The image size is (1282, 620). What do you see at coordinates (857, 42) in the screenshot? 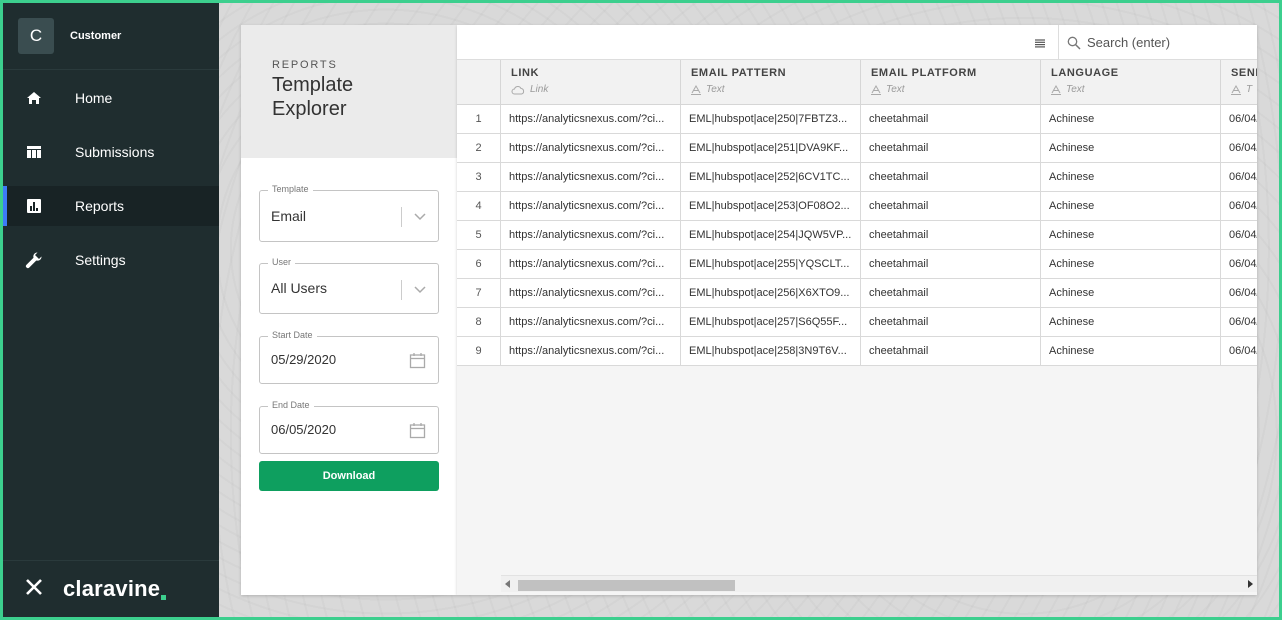
I see `grid-toolbar: Search (enter)` at bounding box center [857, 42].